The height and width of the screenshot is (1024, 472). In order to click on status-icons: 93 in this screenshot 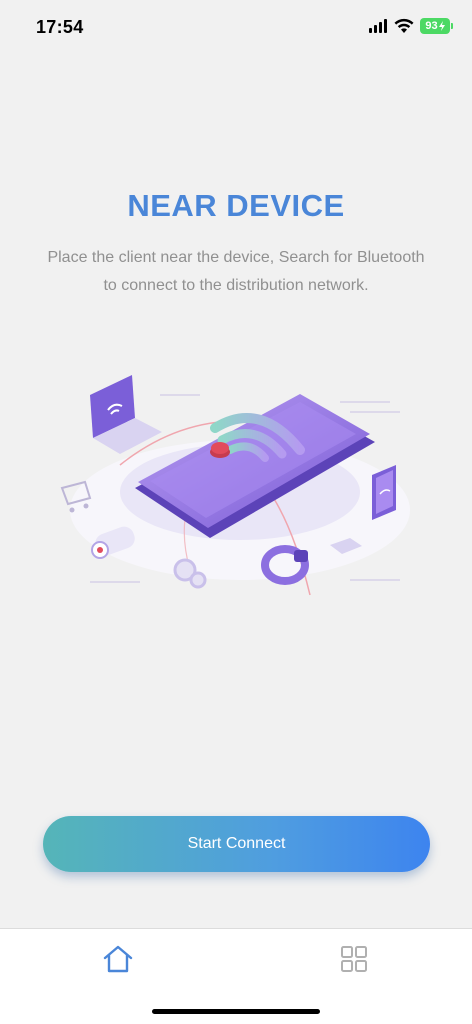, I will do `click(411, 26)`.